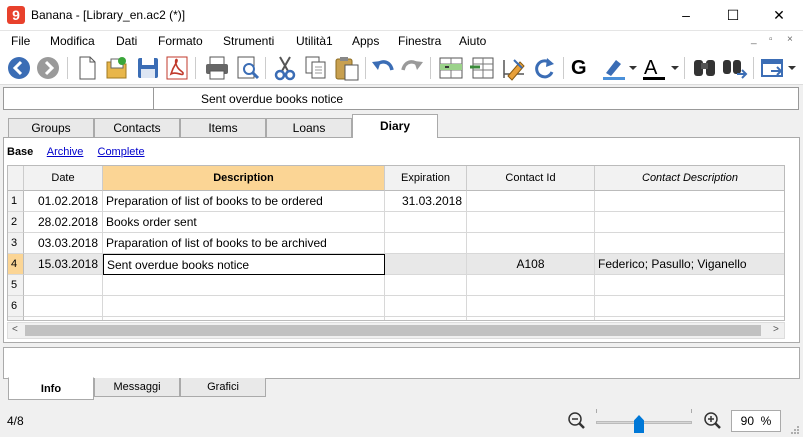  Describe the element at coordinates (16, 264) in the screenshot. I see `row-number: 4` at that location.